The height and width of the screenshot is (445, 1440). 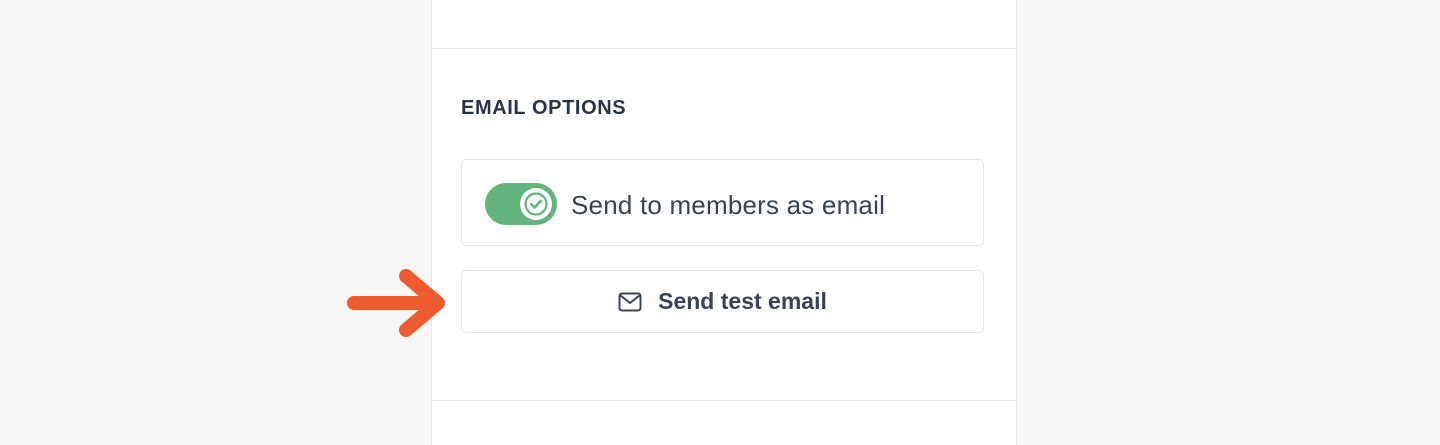 I want to click on send-test-email-label: Send test email, so click(x=742, y=301).